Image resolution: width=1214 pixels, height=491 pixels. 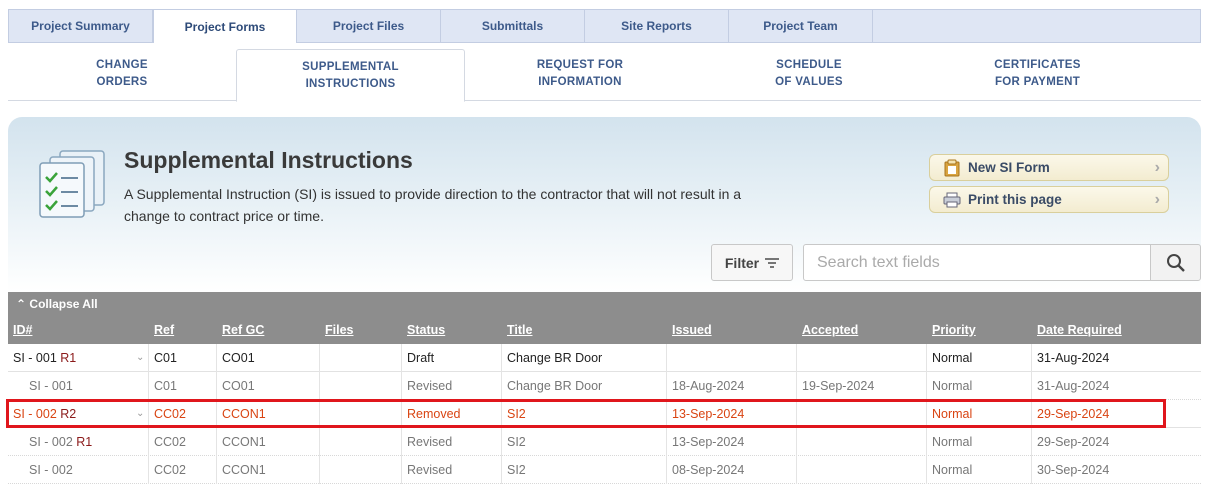 I want to click on column-id: ID#, so click(x=22, y=330).